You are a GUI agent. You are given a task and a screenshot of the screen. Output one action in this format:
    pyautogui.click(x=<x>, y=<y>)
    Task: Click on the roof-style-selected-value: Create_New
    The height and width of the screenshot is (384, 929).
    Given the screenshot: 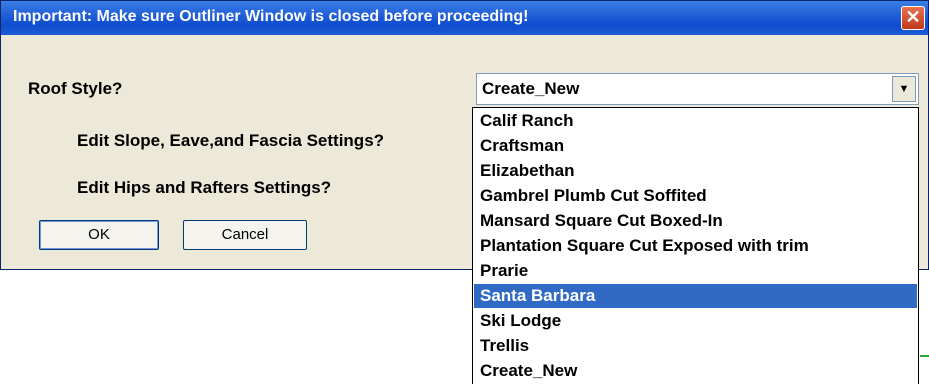 What is the action you would take?
    pyautogui.click(x=531, y=88)
    